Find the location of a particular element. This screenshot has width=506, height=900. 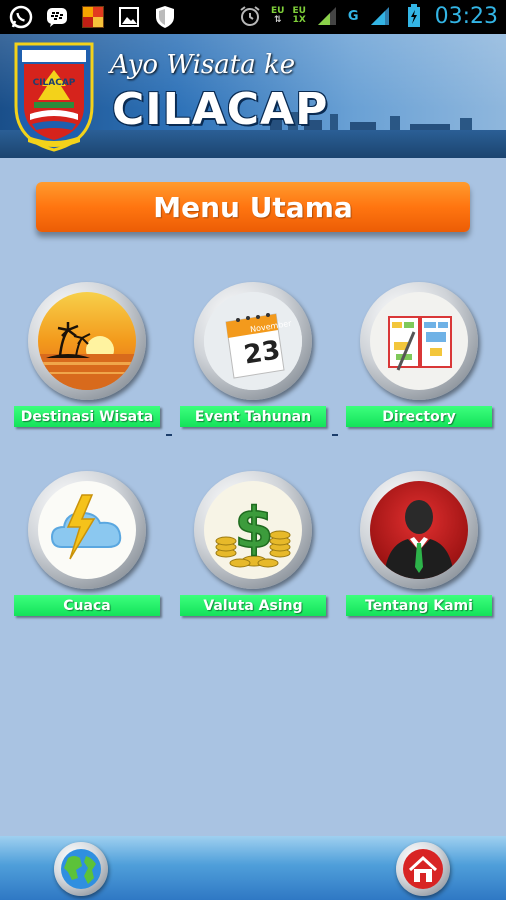

tentang-kami-button is located at coordinates (419, 530).